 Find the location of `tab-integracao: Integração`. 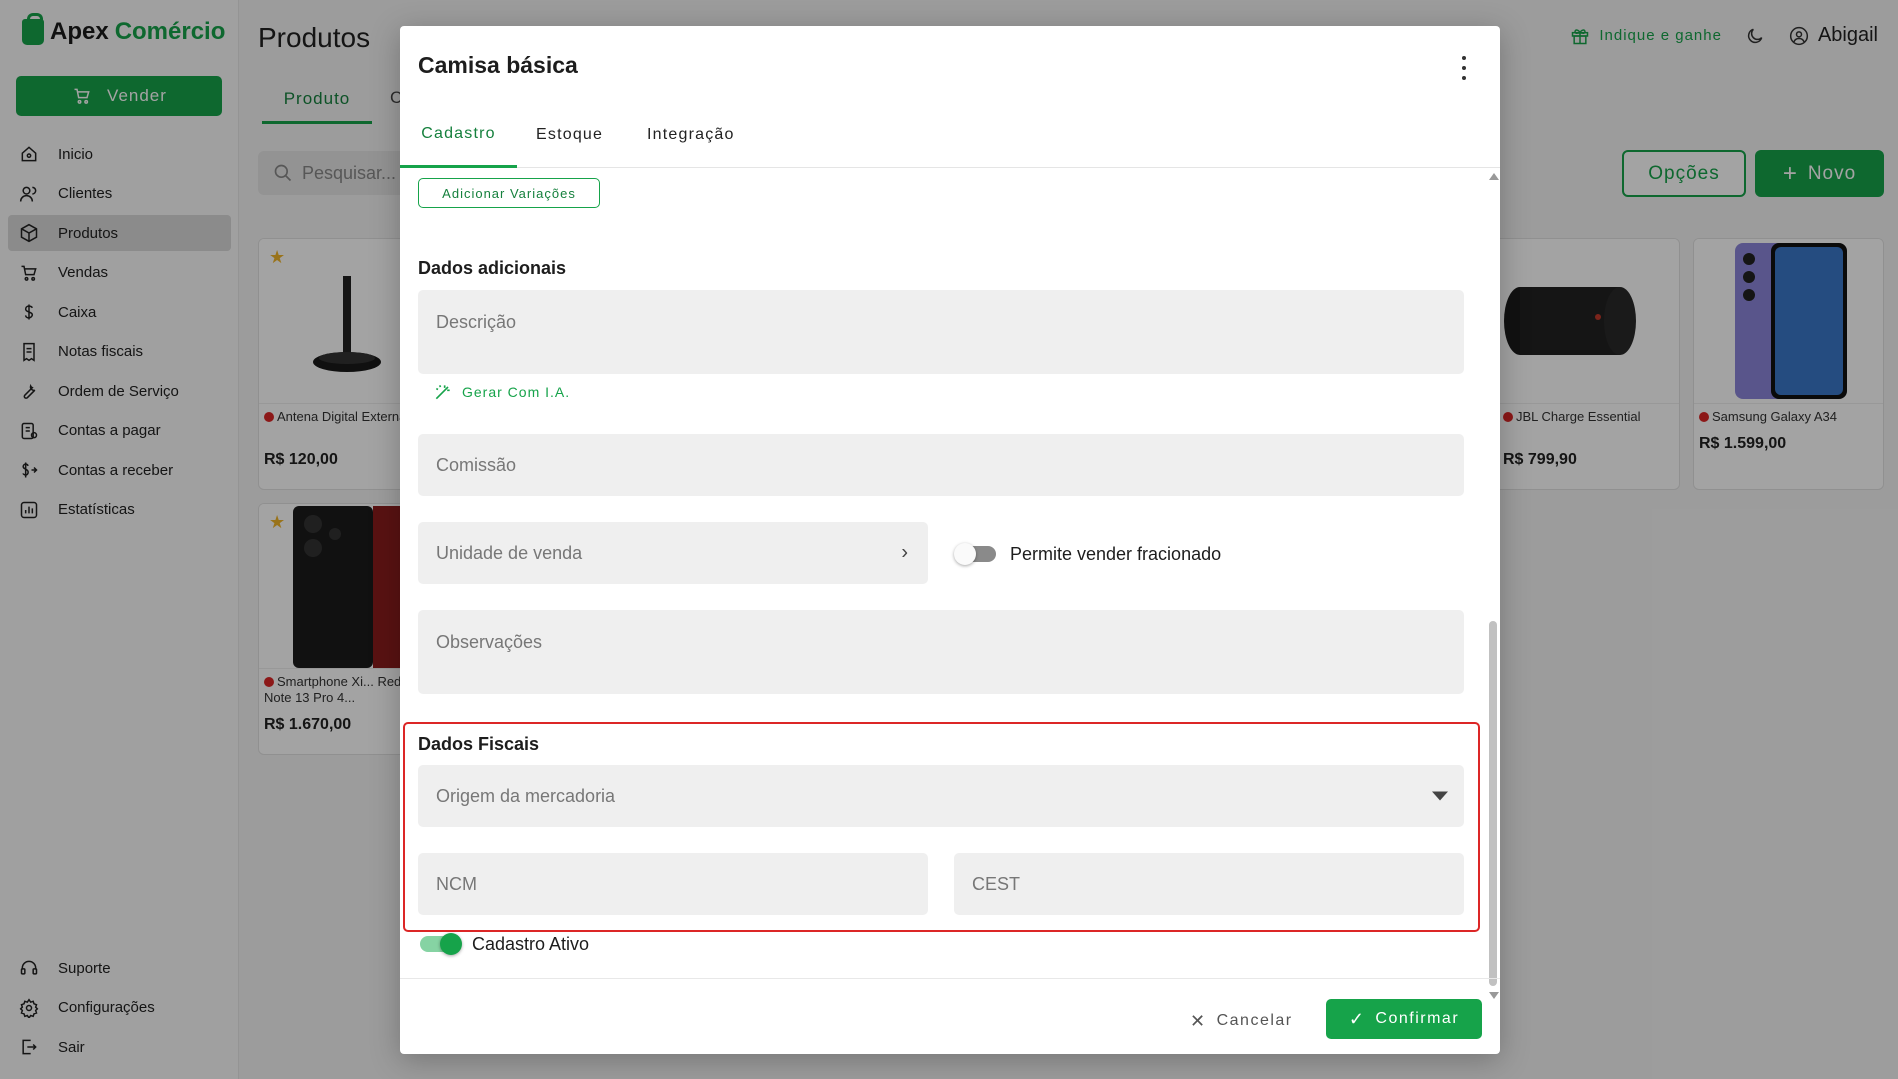

tab-integracao: Integração is located at coordinates (691, 135).